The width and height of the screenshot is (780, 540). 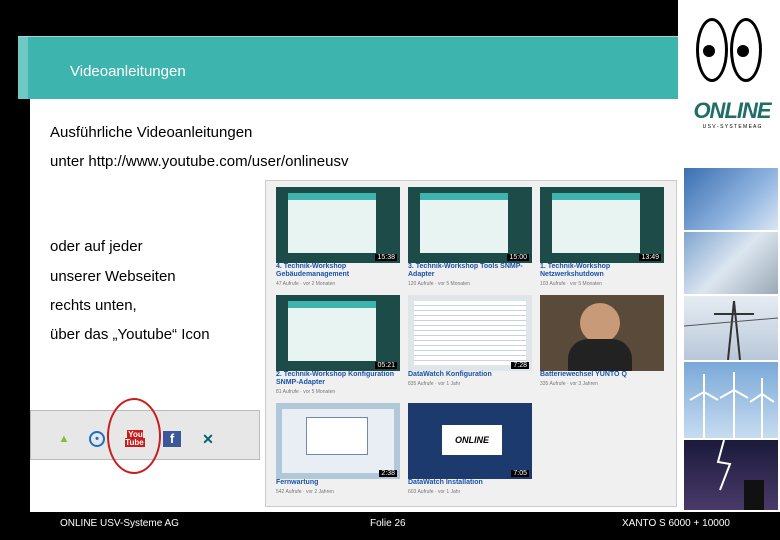 What do you see at coordinates (306, 284) in the screenshot?
I see `video-meta: 47 Aufrufe · vor 2 Monaten` at bounding box center [306, 284].